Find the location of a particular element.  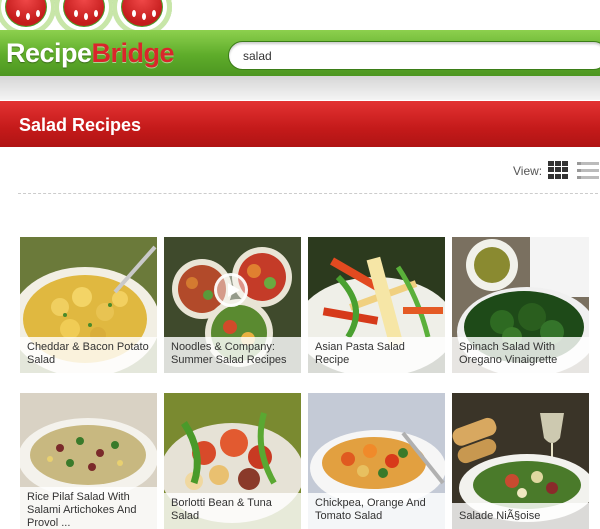

recipe-title: Cheddar & Bacon Potato Salad is located at coordinates (88, 353).